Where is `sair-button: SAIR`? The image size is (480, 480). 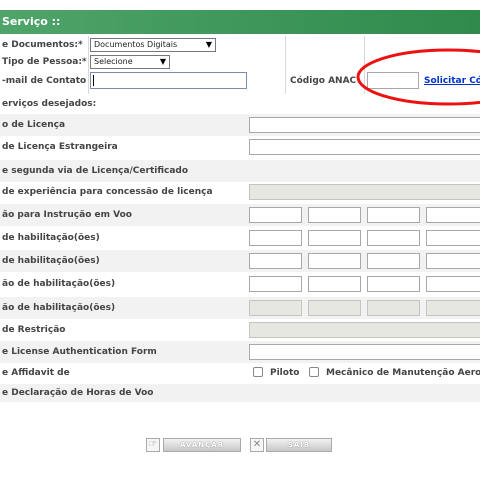 sair-button: SAIR is located at coordinates (299, 445).